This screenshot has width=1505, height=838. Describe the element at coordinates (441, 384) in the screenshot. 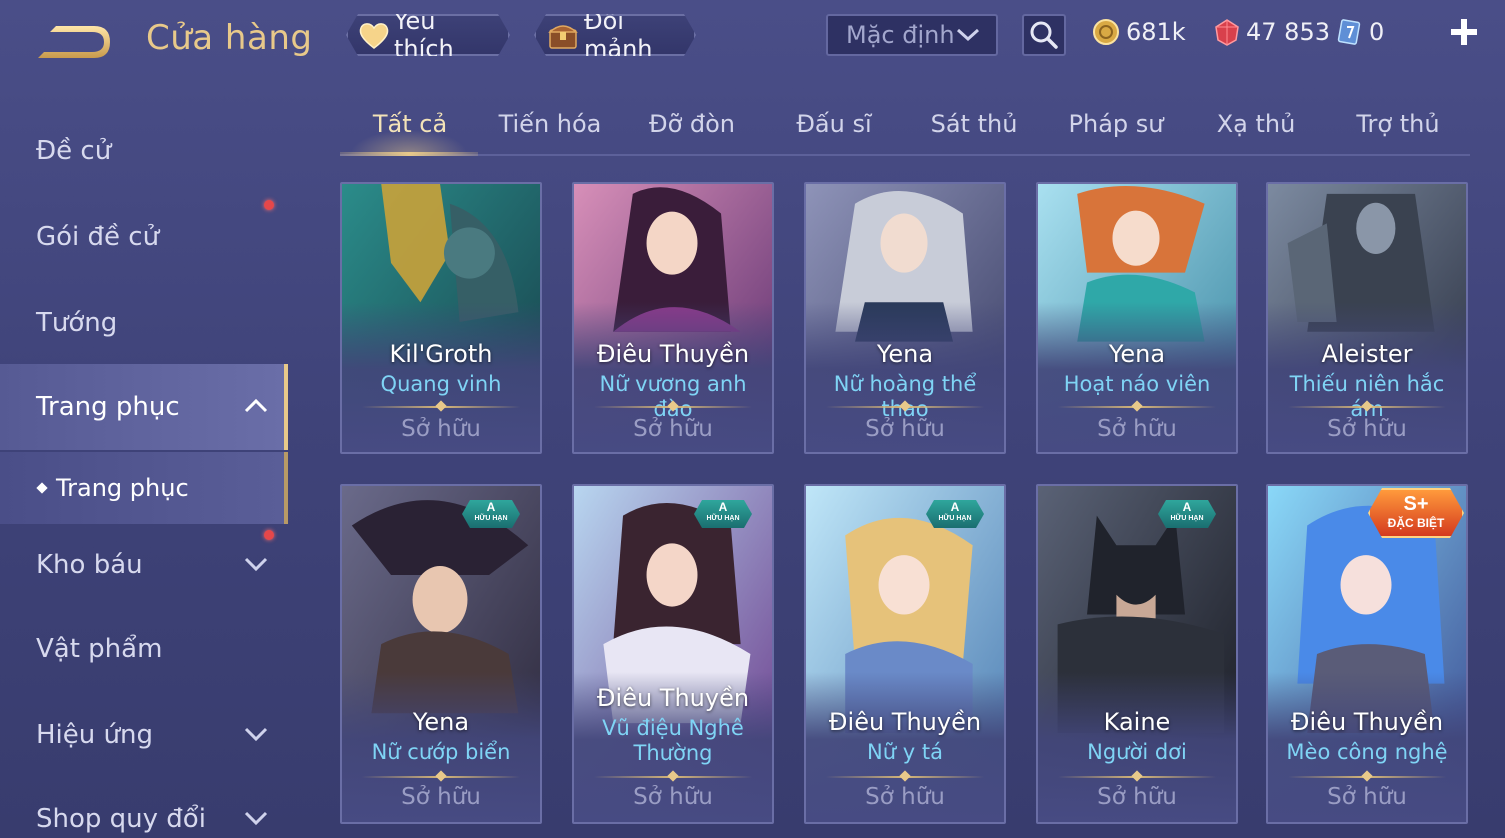

I see `skin-name: Quang vinh` at that location.